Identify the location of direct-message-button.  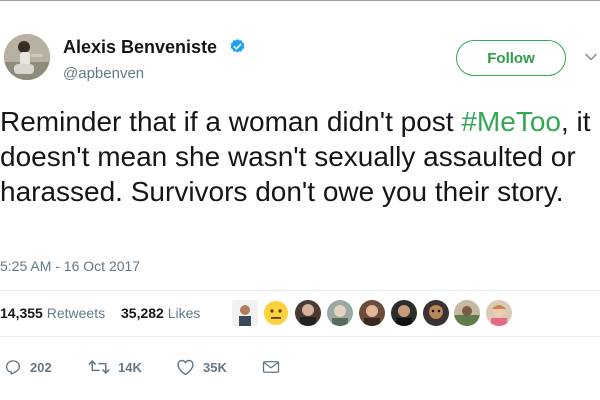
(271, 367).